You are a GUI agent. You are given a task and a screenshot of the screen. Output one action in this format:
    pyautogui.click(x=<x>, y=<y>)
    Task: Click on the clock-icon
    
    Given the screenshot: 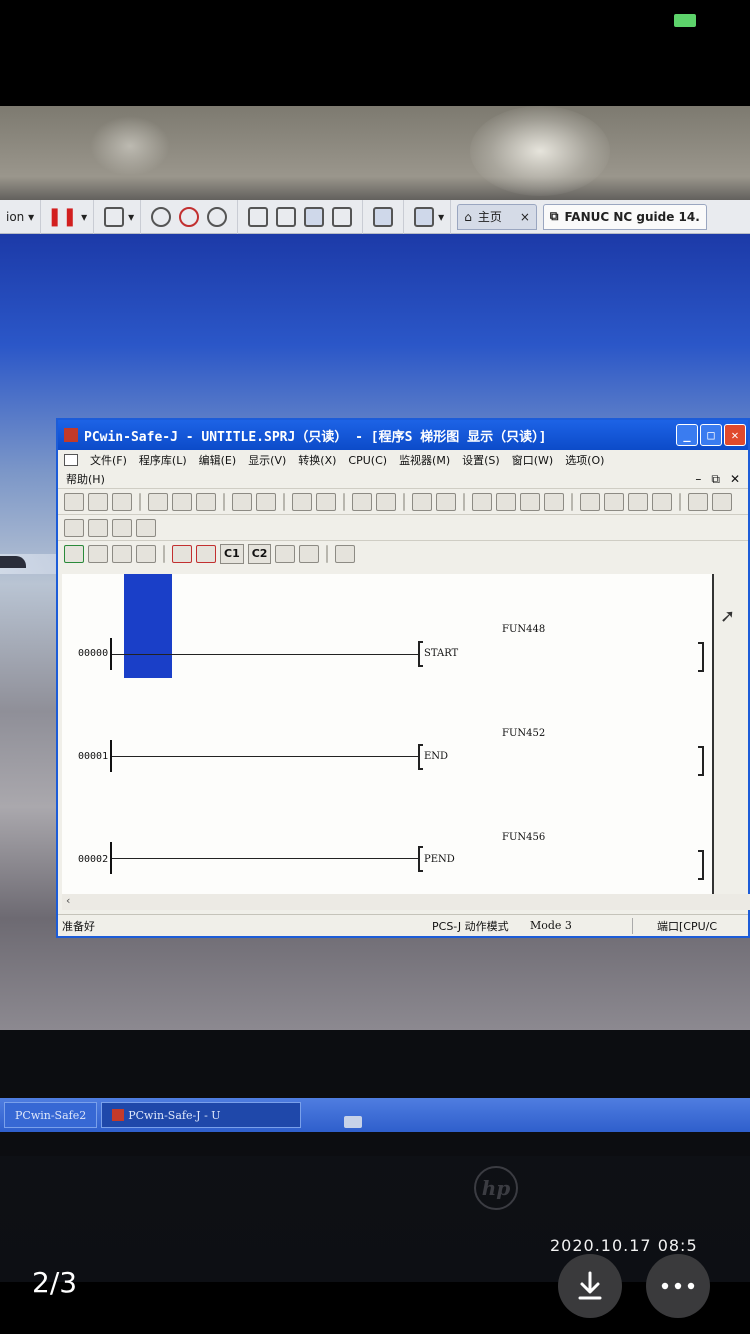 What is the action you would take?
    pyautogui.click(x=161, y=216)
    